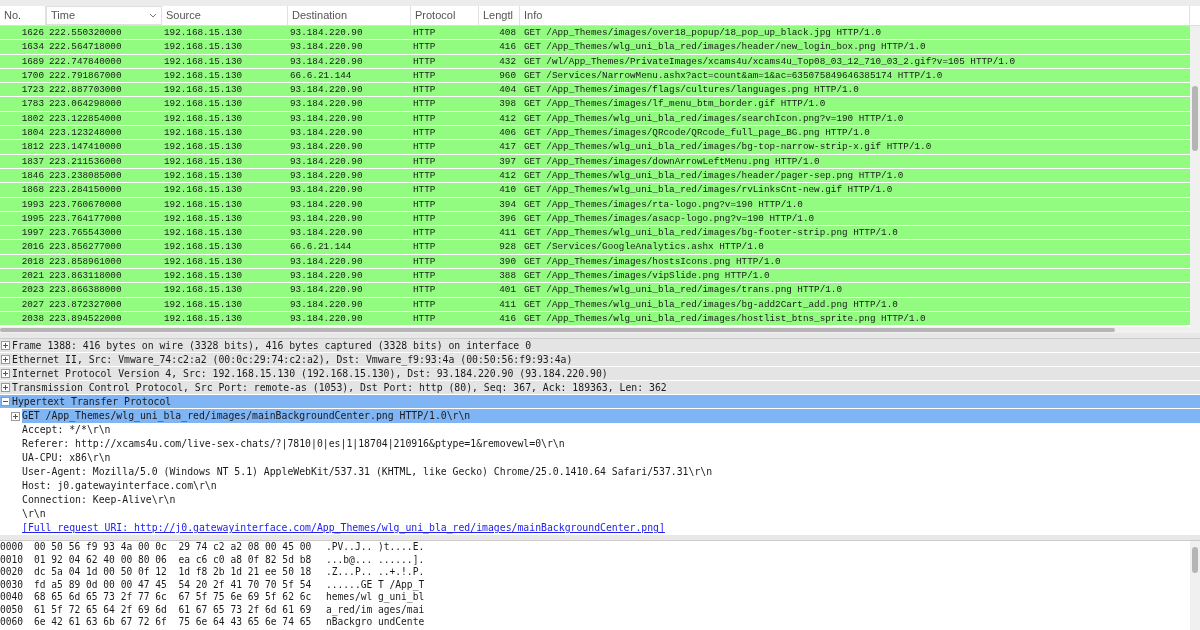  I want to click on table-cell-text: 223.238085000, so click(85, 175).